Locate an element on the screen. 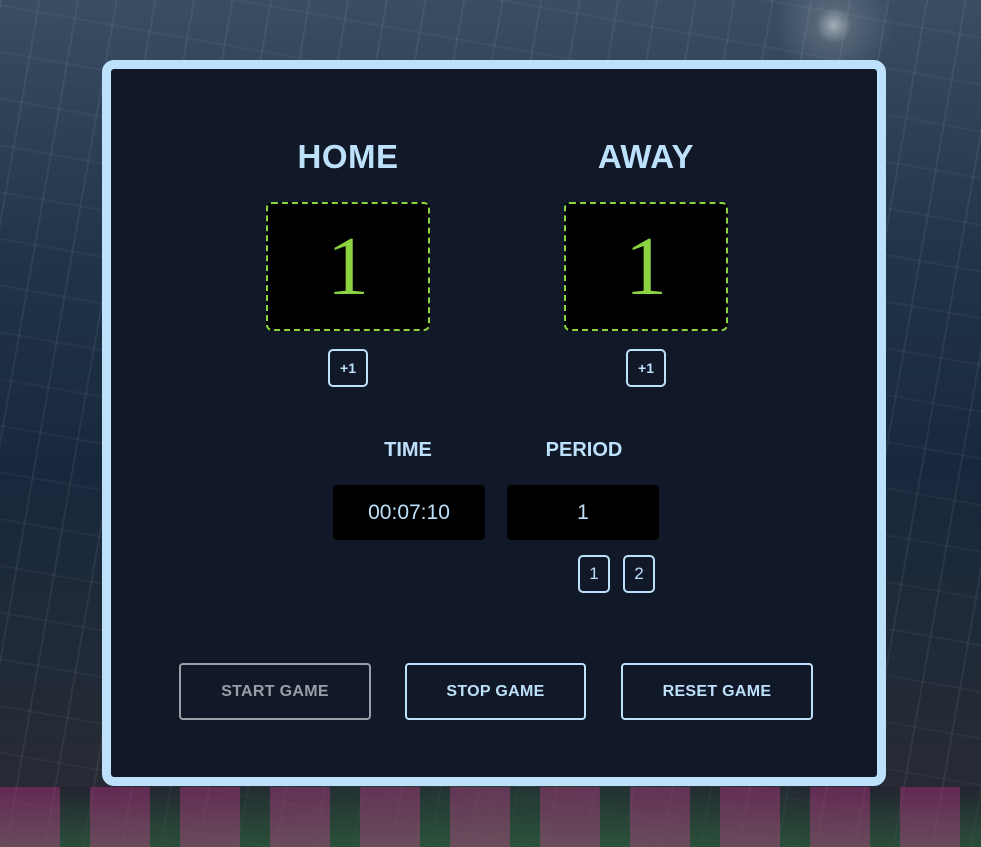 This screenshot has height=847, width=981. home-score-value: 1 is located at coordinates (348, 266).